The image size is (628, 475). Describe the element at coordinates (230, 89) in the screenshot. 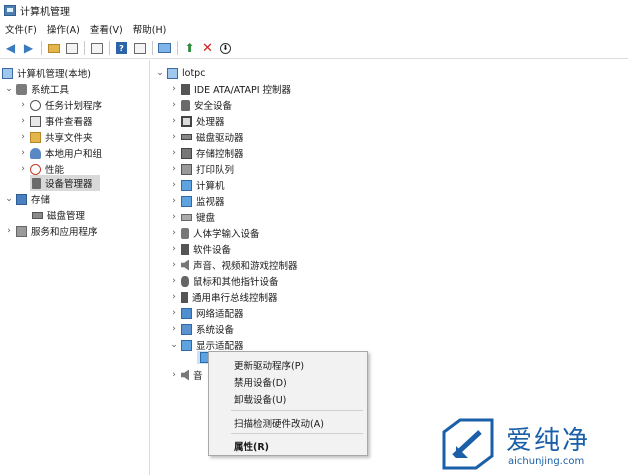

I see `device-category: › IDE ATA/ATAPI 控制器` at that location.